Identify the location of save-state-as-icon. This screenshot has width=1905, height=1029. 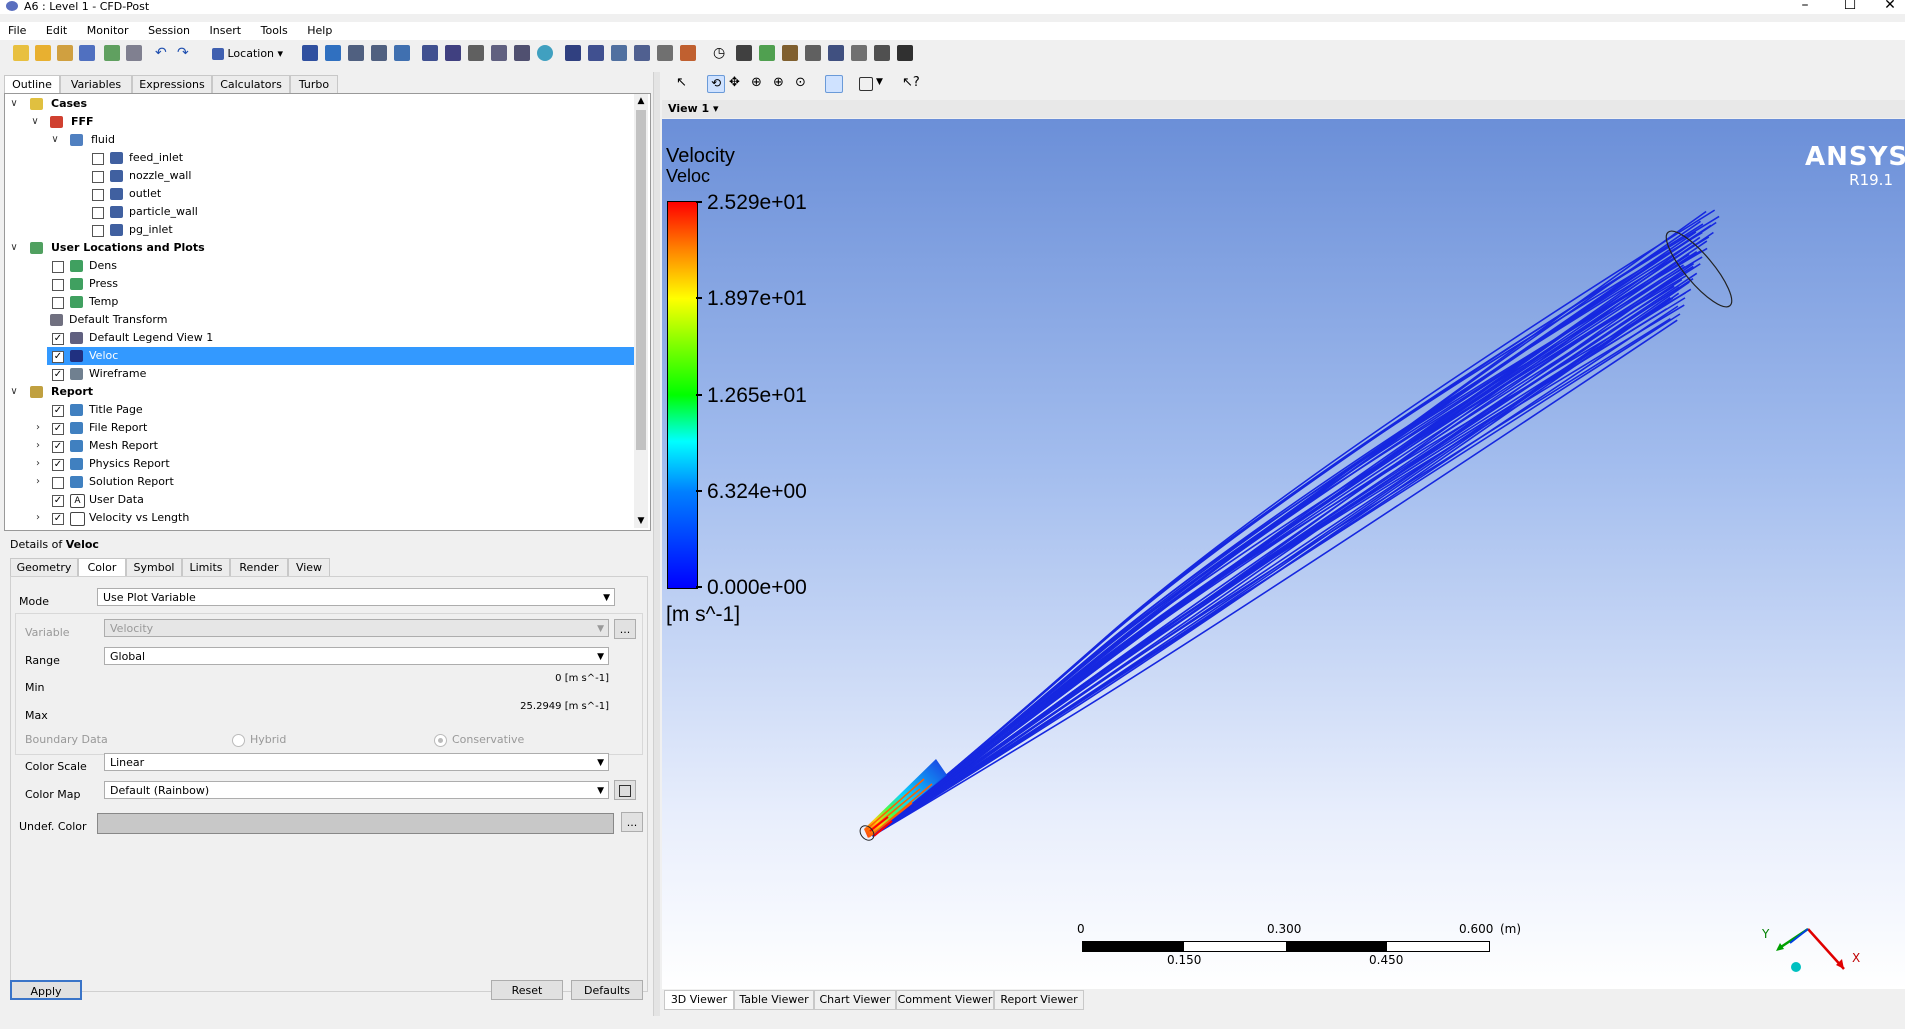
(87, 53).